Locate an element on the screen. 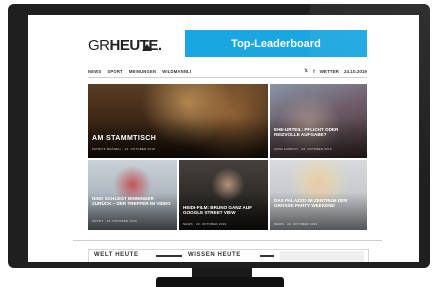  nav-right-group: 𝕏 f WETTER 24.10.2019 is located at coordinates (333, 71).